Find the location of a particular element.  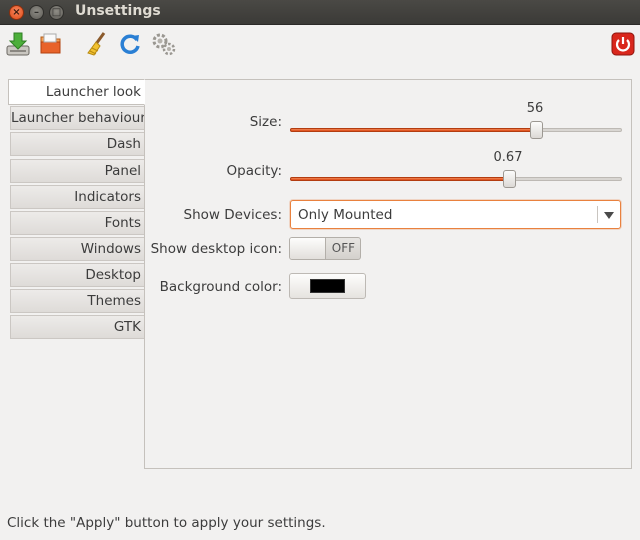

color-swatch is located at coordinates (327, 286).